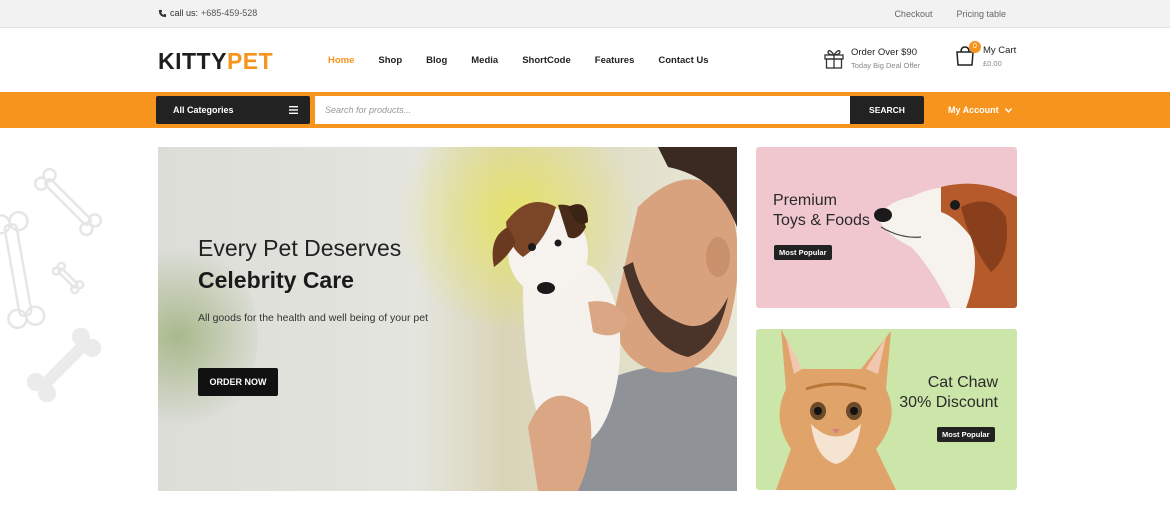  I want to click on promo-card-cat-chaw: Cat Chaw 30% Discount Most Popular, so click(886, 409).